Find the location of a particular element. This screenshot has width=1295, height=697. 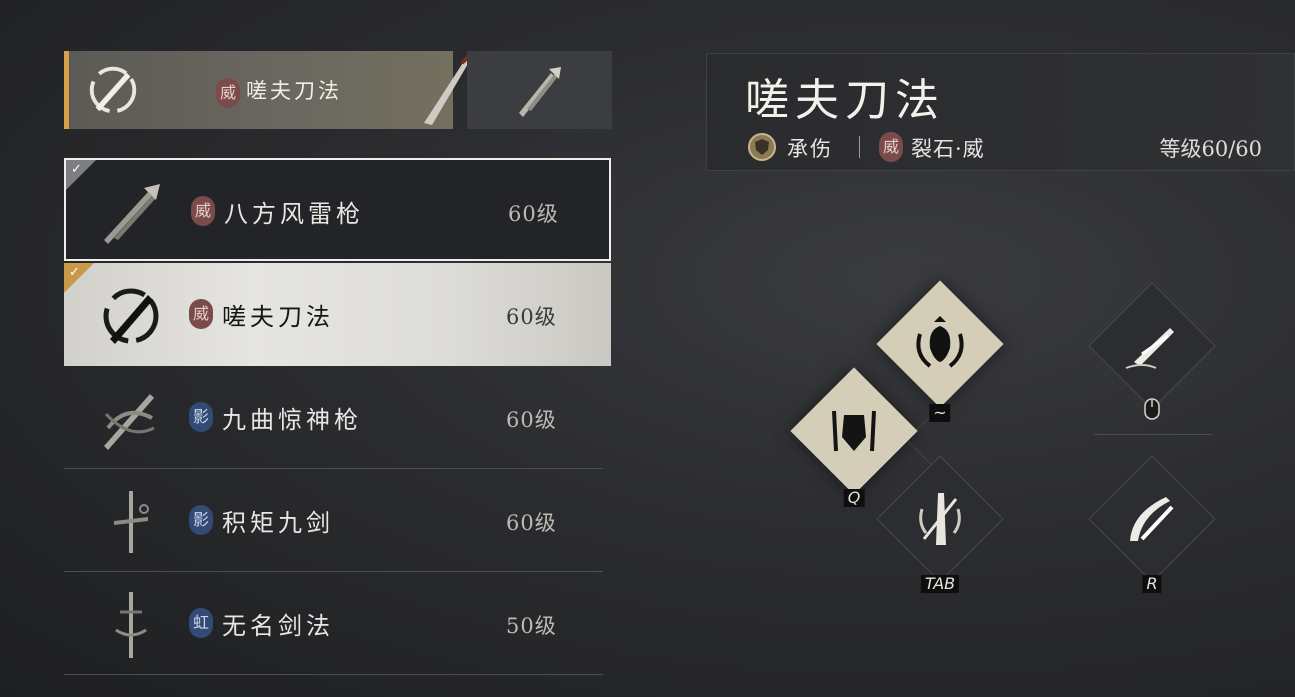

equipped-accent-bar is located at coordinates (66, 90).